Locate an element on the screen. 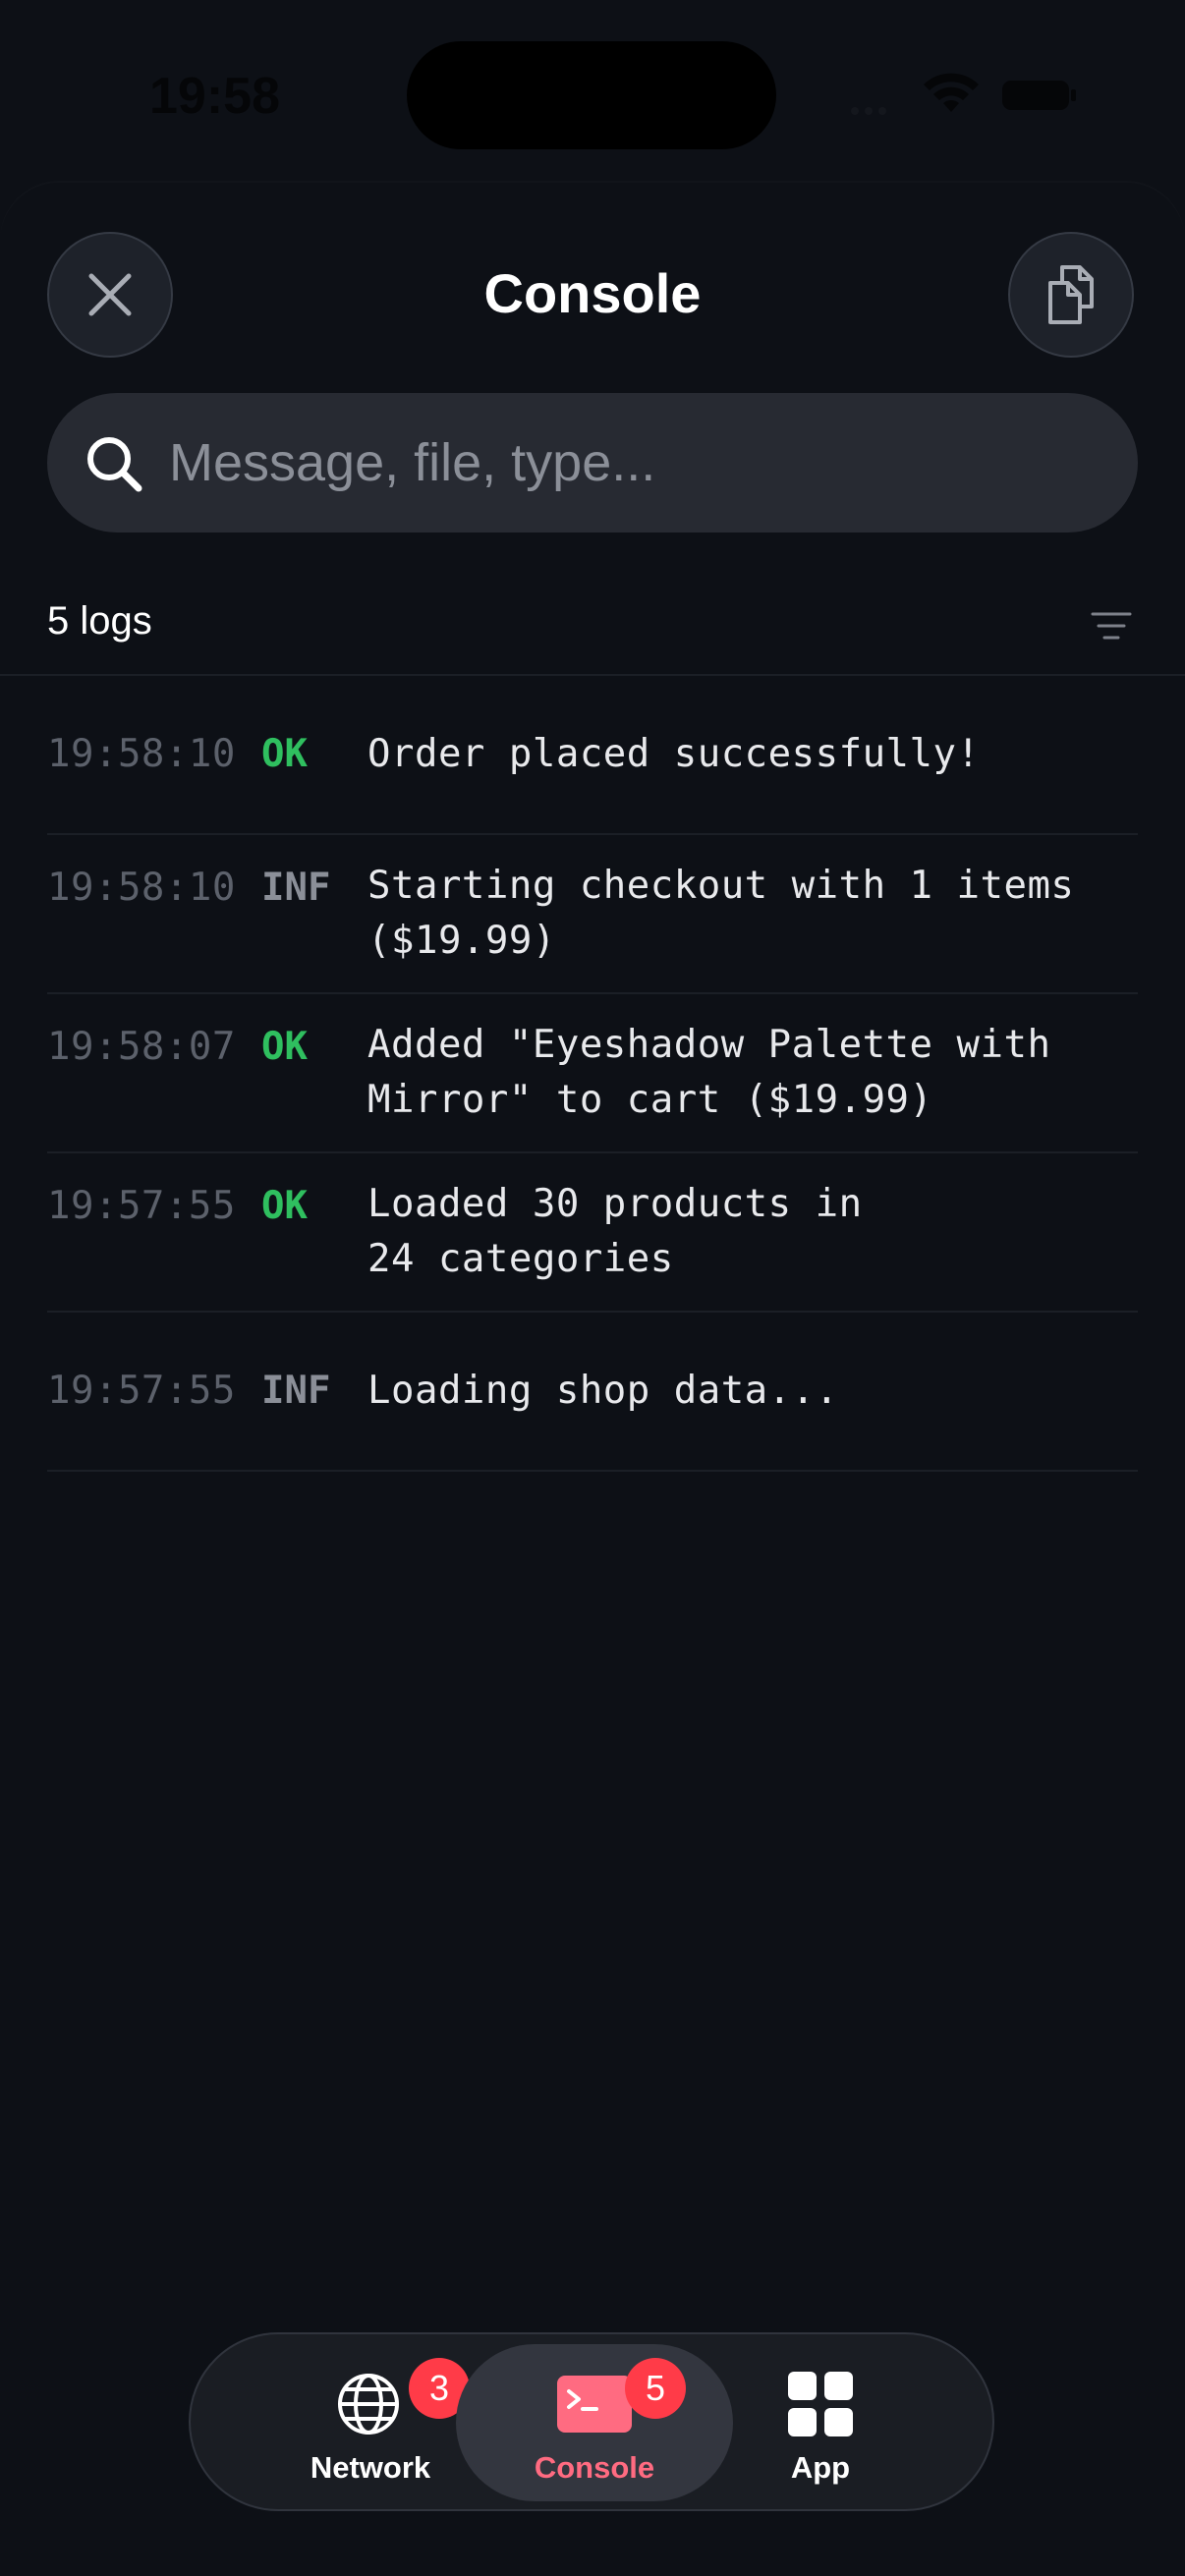 The image size is (1185, 2576). filter-icon is located at coordinates (1111, 626).